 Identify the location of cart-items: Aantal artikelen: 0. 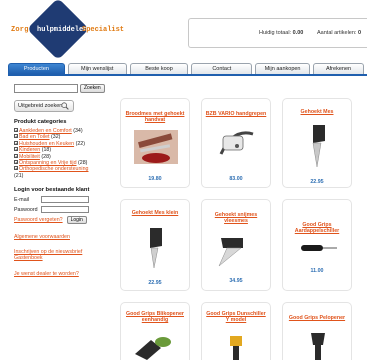
(339, 33).